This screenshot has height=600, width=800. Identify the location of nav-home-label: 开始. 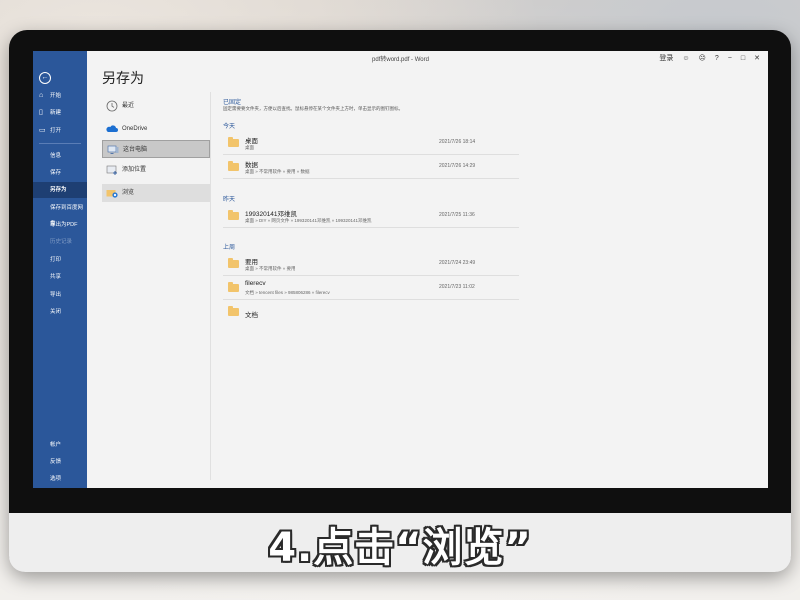
(56, 96).